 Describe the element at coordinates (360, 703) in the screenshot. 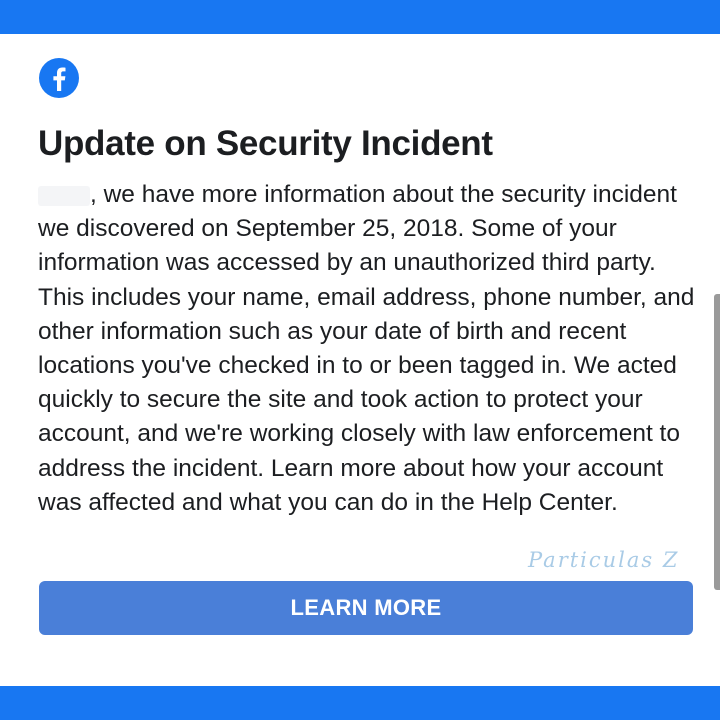

I see `bottom-blue-bar` at that location.